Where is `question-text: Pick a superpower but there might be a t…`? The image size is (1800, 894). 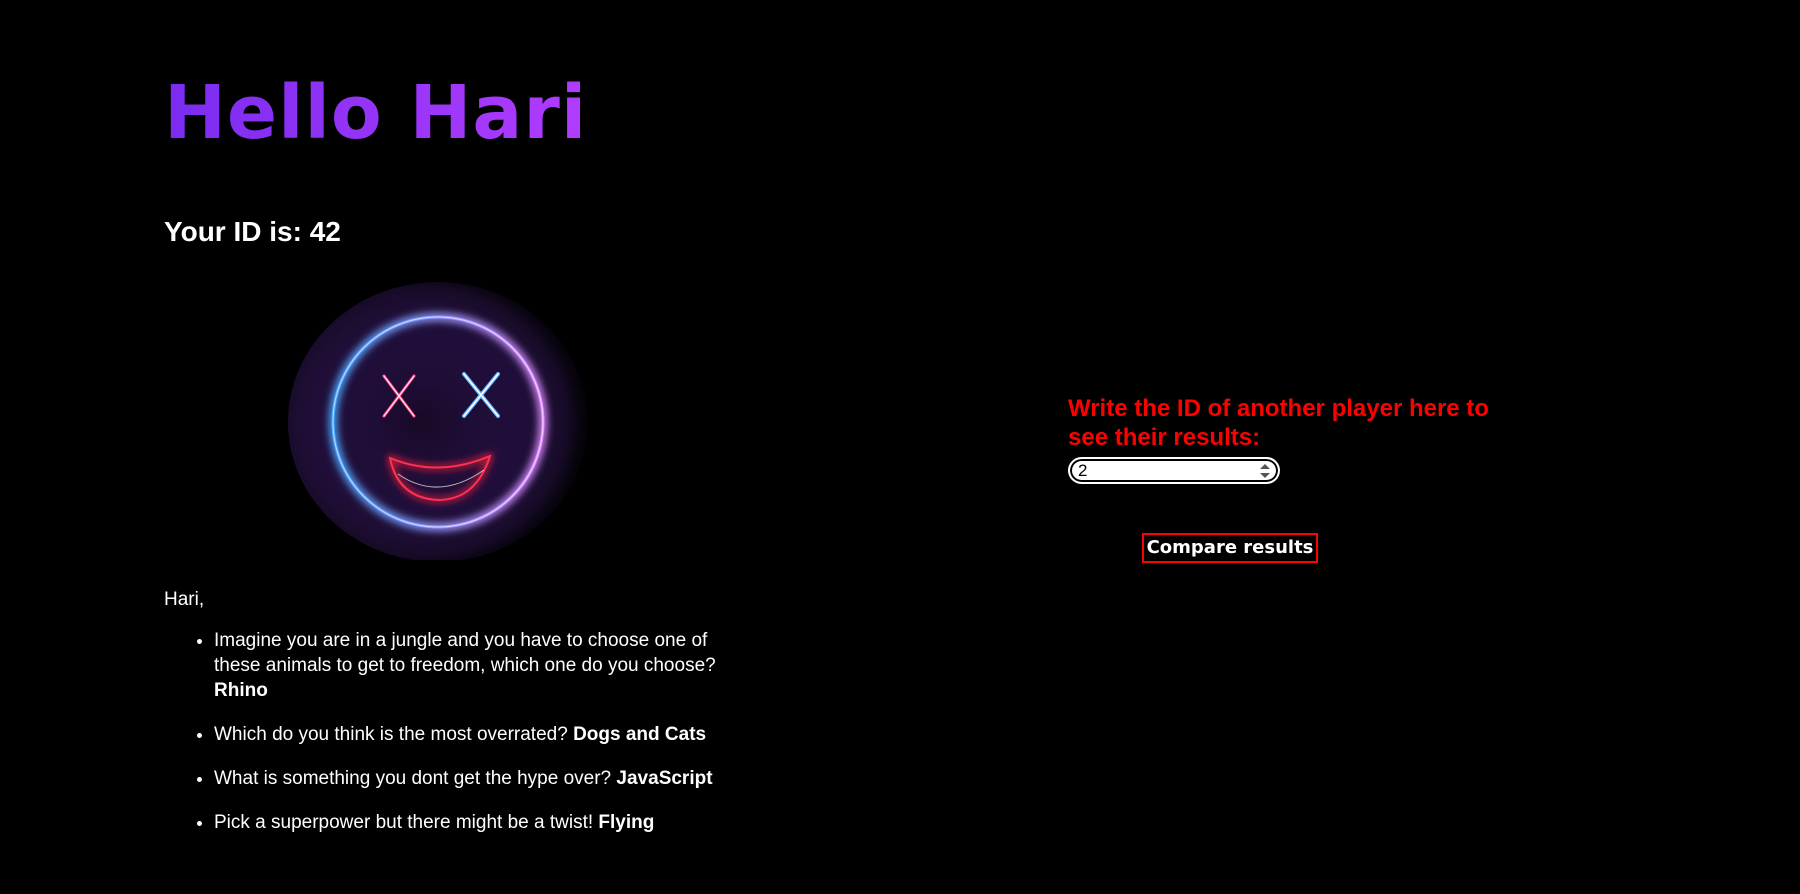
question-text: Pick a superpower but there might be a t… is located at coordinates (404, 822).